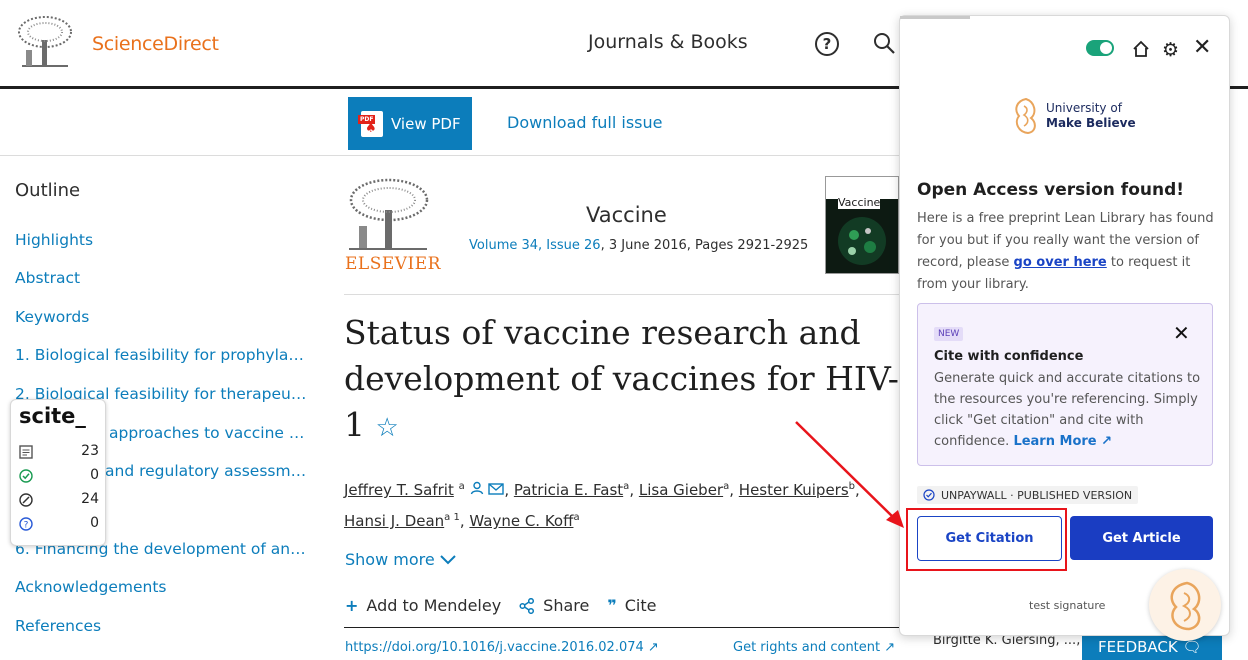 The width and height of the screenshot is (1248, 660). What do you see at coordinates (426, 123) in the screenshot?
I see `view-pdf-label: View PDF` at bounding box center [426, 123].